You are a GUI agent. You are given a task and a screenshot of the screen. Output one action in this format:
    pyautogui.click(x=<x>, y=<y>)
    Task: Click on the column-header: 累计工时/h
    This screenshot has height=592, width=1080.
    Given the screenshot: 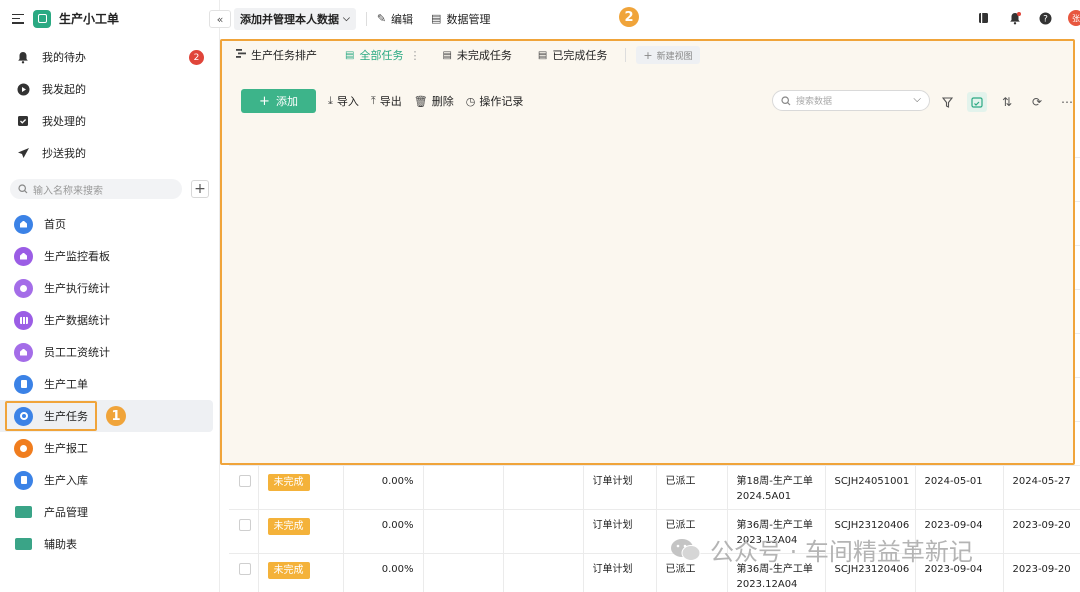 What is the action you would take?
    pyautogui.click(x=463, y=139)
    